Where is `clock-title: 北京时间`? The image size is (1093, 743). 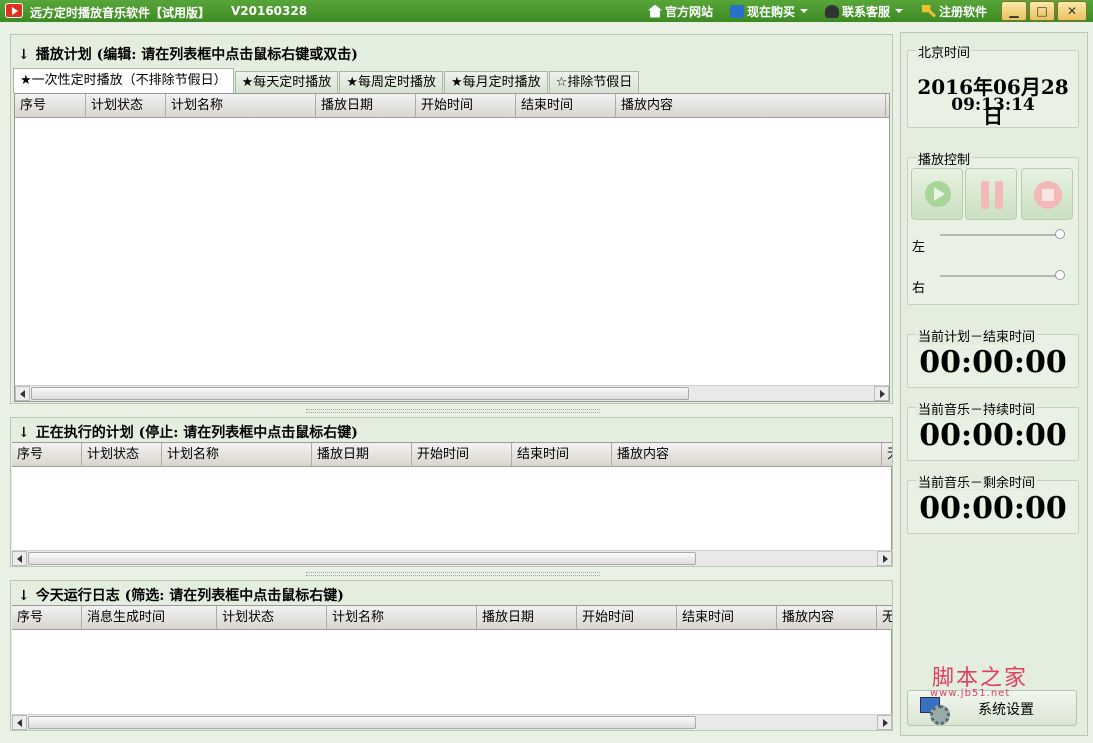 clock-title: 北京时间 is located at coordinates (944, 51).